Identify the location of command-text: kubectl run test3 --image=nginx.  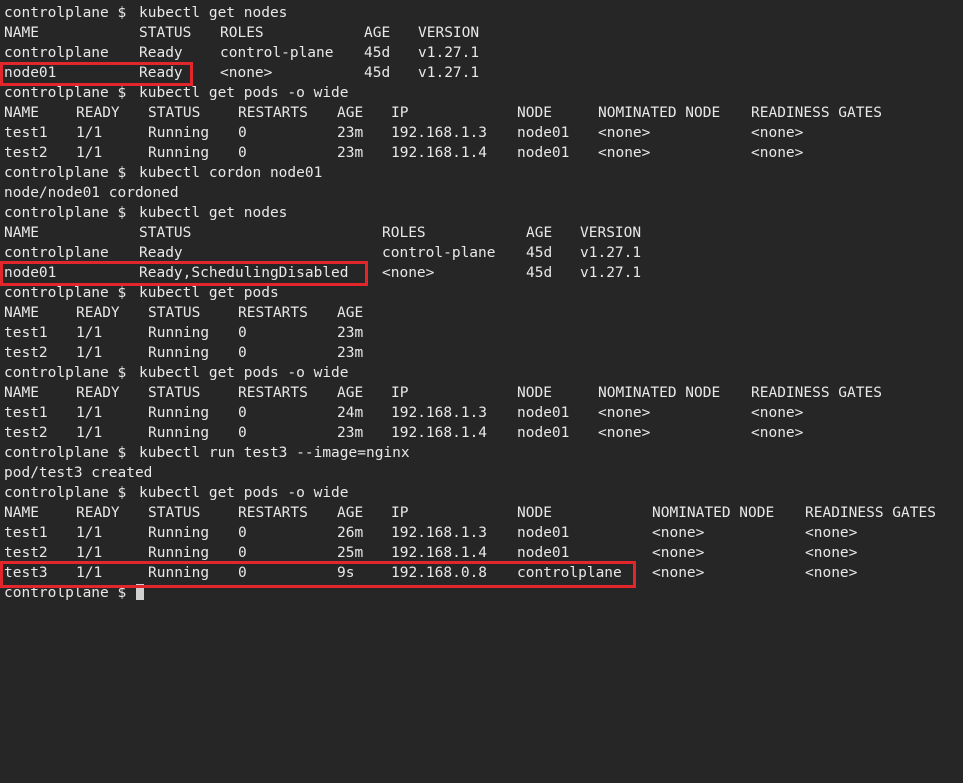
(274, 453).